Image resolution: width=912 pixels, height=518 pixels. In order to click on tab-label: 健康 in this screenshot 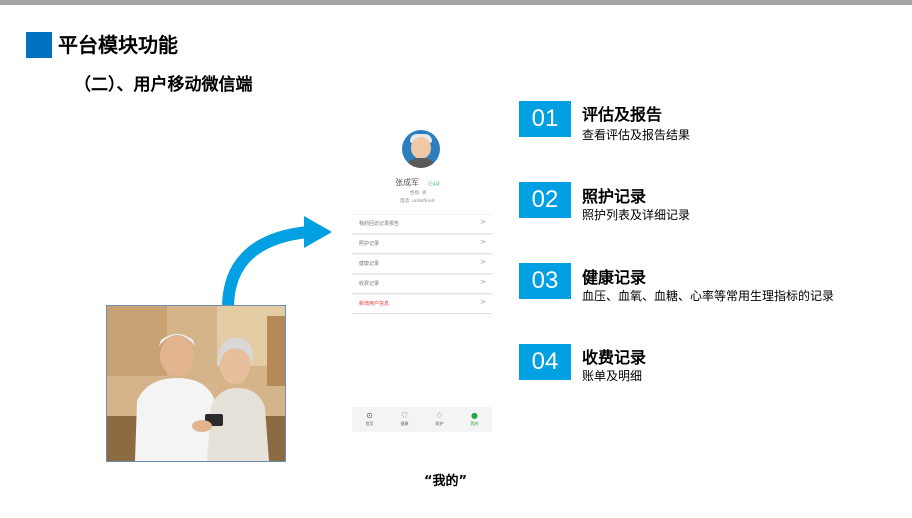, I will do `click(404, 423)`.